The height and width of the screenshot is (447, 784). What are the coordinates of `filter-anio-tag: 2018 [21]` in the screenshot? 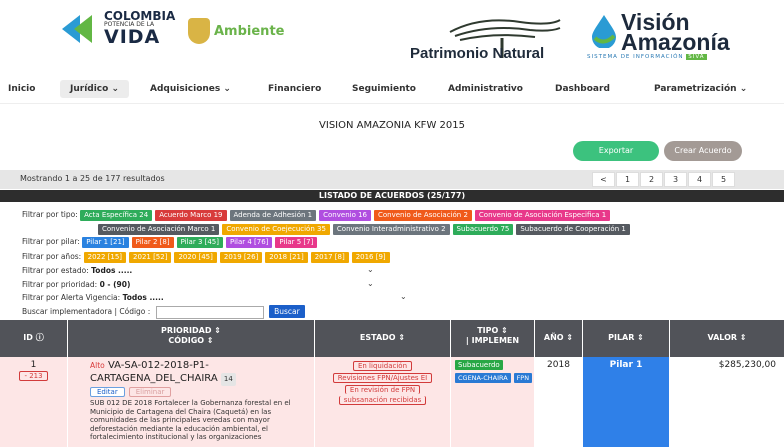 It's located at (286, 257).